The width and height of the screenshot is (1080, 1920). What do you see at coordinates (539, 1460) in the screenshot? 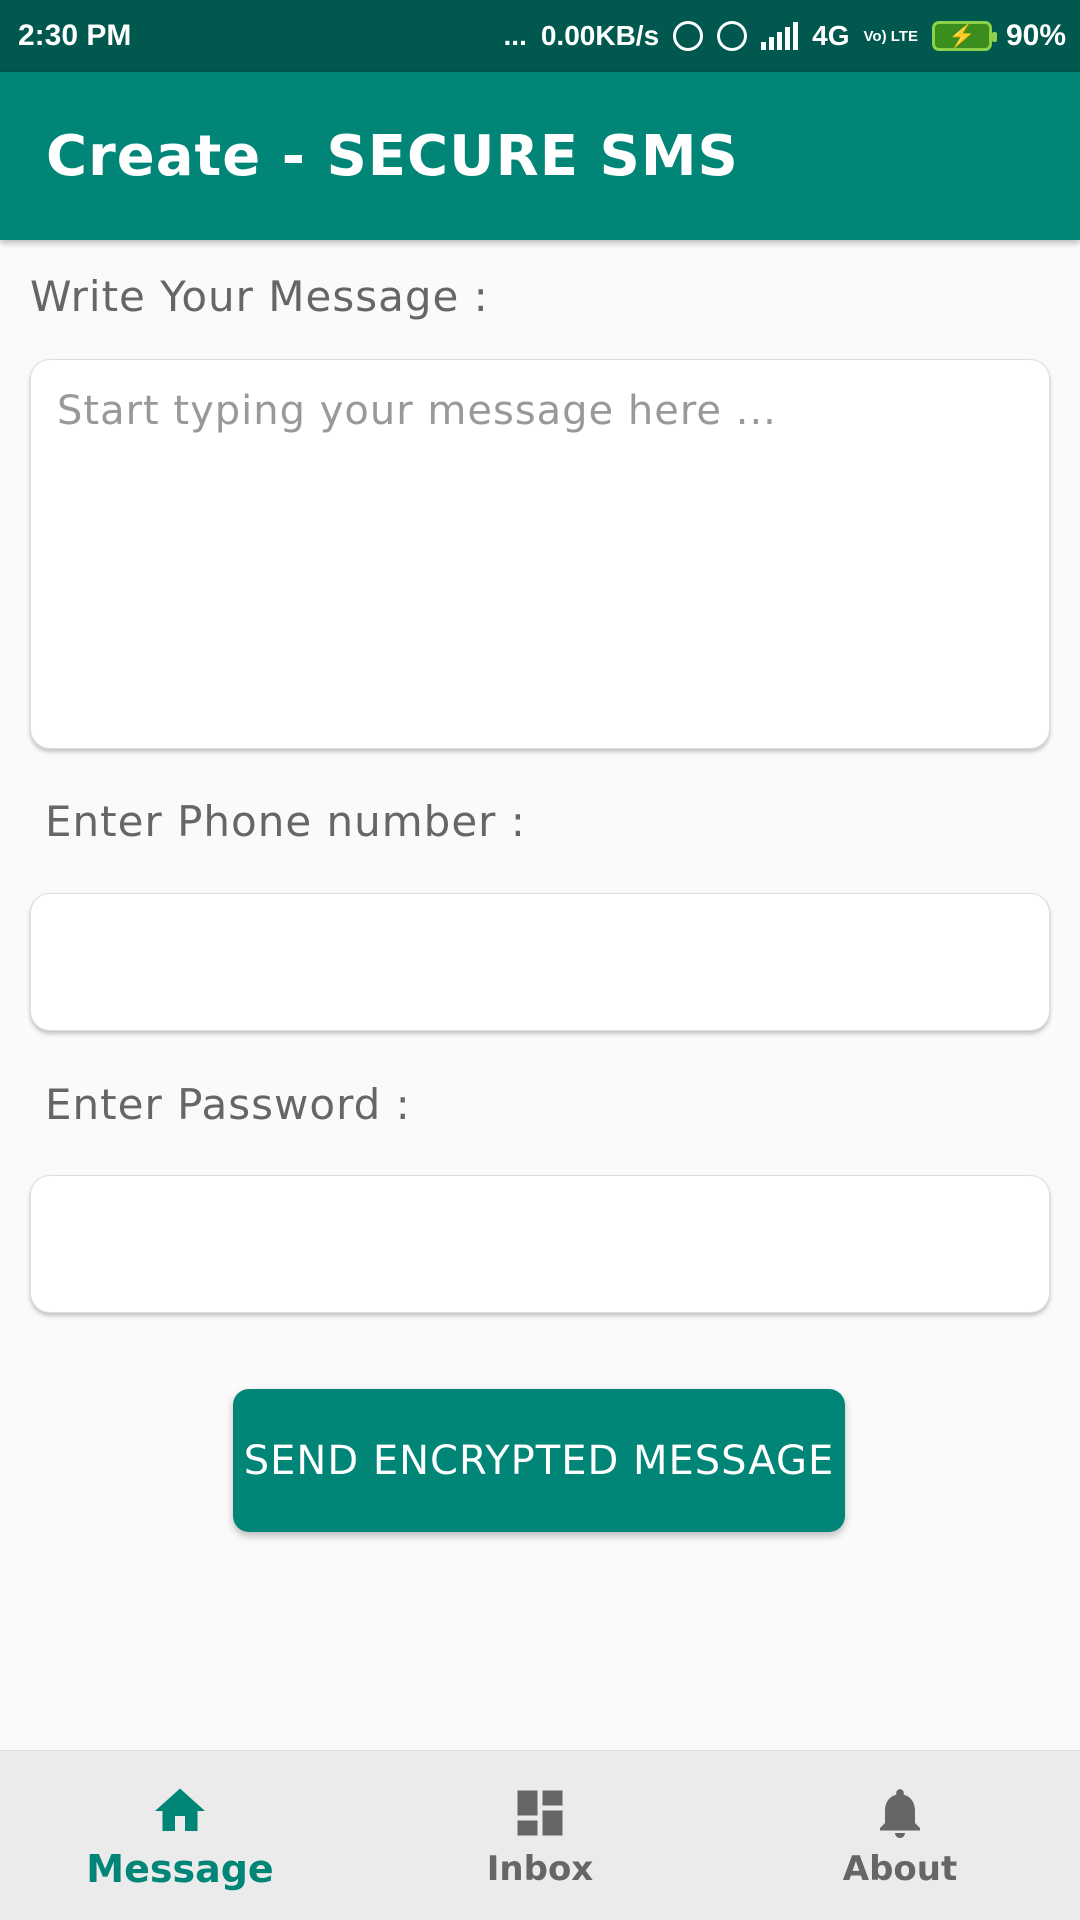
I see `send-encrypted-message-button: SEND ENCRYPTED MESSAGE` at bounding box center [539, 1460].